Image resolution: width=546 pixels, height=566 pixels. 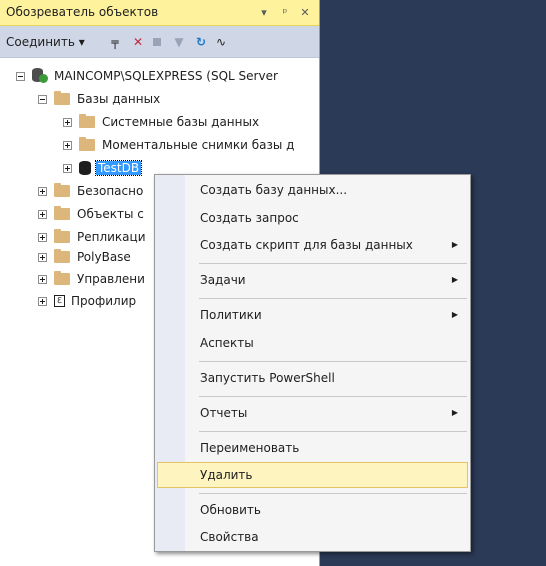 What do you see at coordinates (312, 448) in the screenshot?
I see `menu-item-rename: Переименовать` at bounding box center [312, 448].